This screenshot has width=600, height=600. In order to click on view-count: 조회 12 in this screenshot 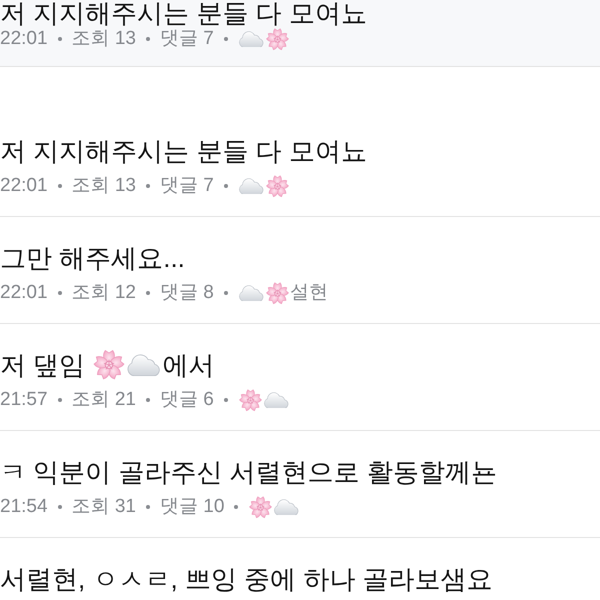, I will do `click(104, 293)`.